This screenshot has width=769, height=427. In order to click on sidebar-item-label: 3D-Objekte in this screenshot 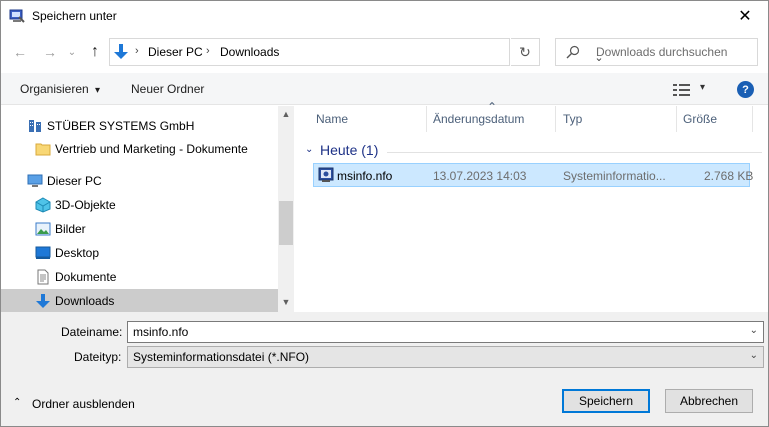, I will do `click(85, 205)`.